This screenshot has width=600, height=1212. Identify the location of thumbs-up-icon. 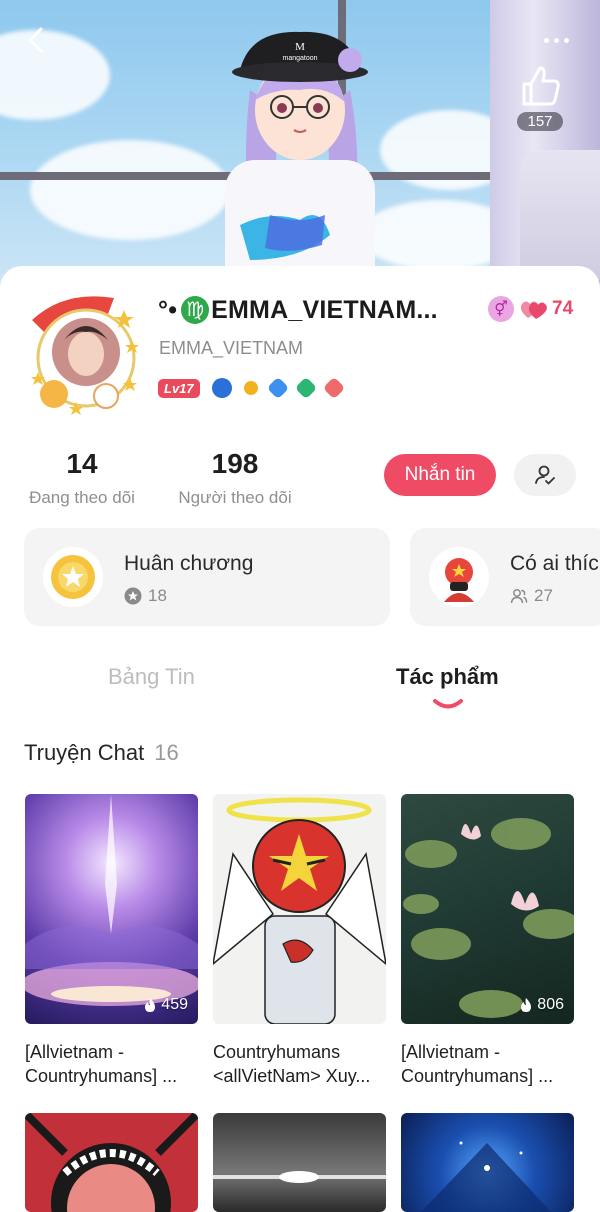
(541, 86).